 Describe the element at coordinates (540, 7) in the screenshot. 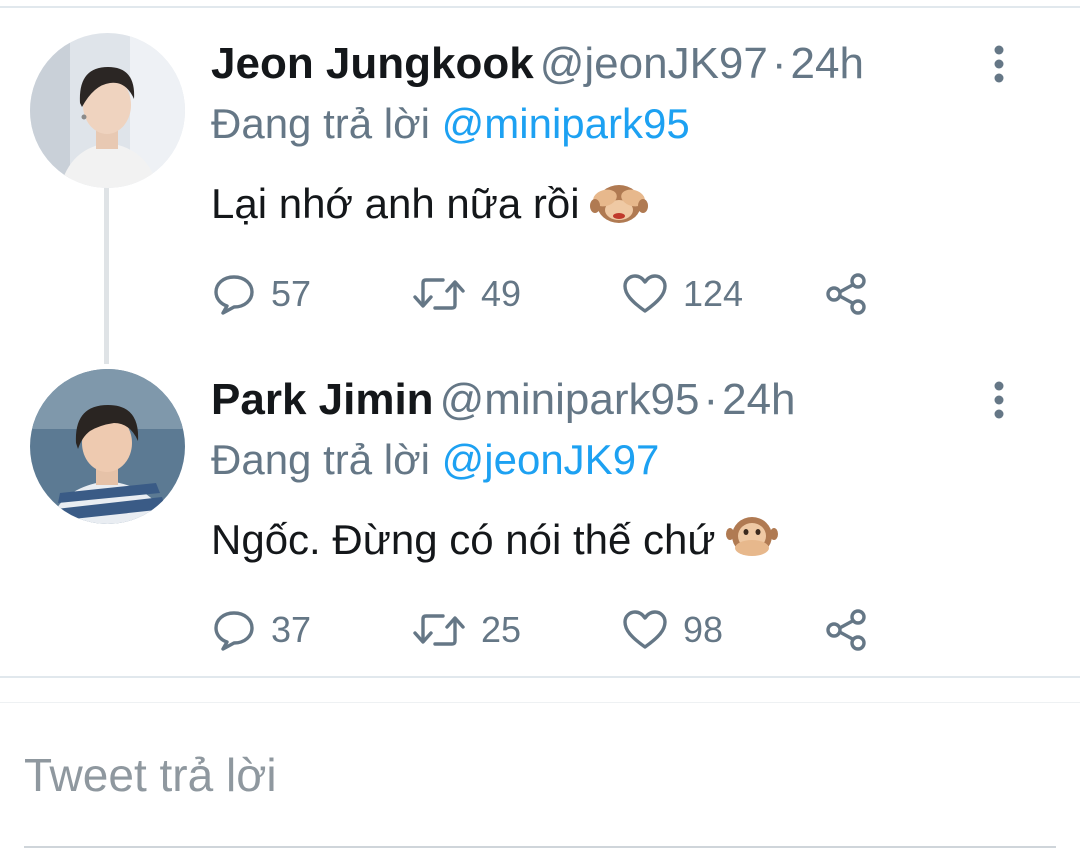

I see `top-divider` at that location.